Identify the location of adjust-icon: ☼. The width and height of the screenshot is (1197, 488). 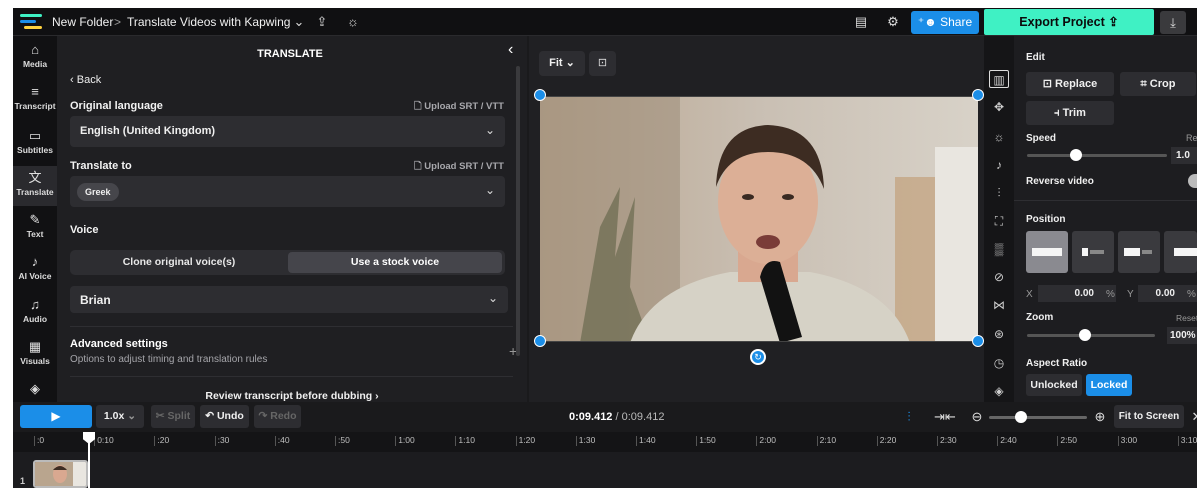
(999, 137).